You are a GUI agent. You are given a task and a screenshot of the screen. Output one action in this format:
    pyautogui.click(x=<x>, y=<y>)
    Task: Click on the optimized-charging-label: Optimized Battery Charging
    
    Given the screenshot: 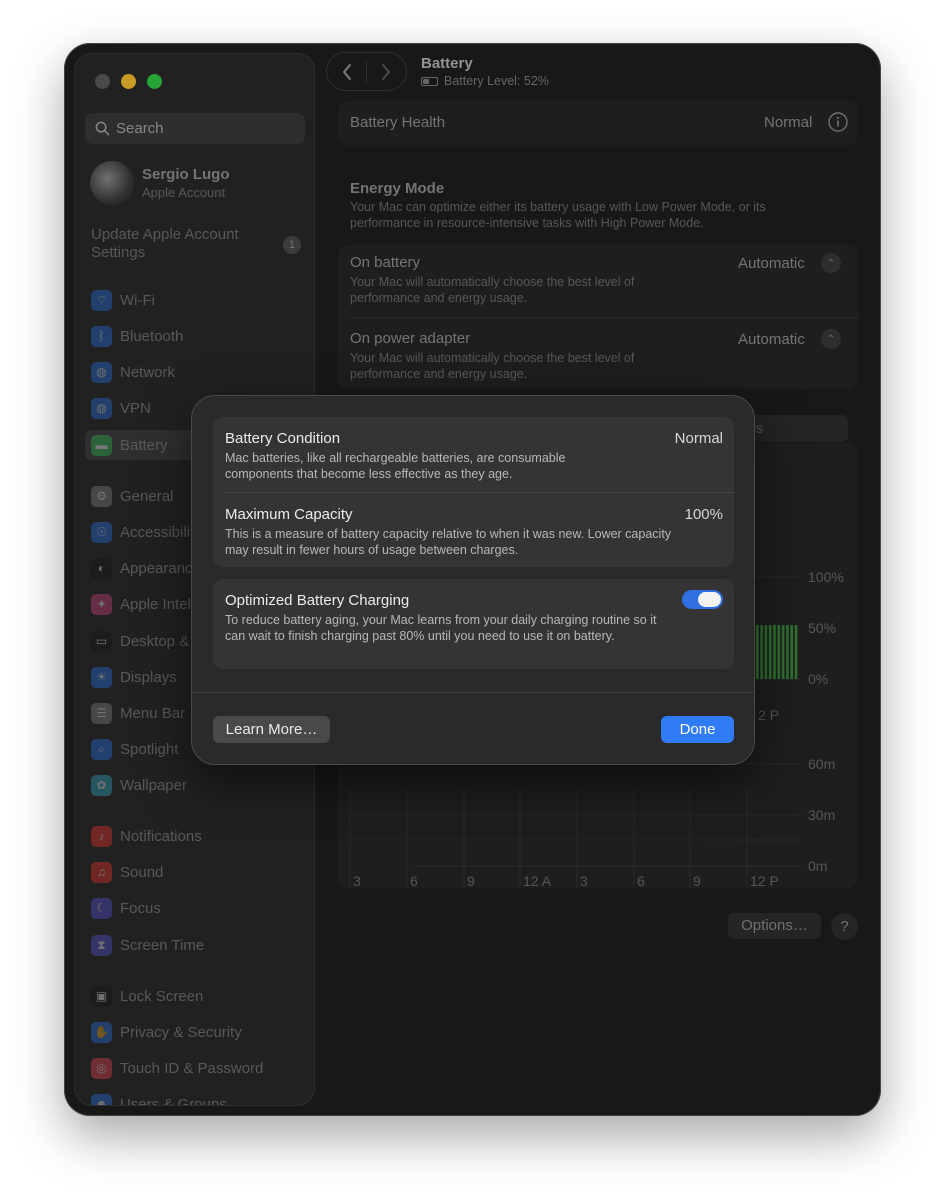 What is the action you would take?
    pyautogui.click(x=317, y=600)
    